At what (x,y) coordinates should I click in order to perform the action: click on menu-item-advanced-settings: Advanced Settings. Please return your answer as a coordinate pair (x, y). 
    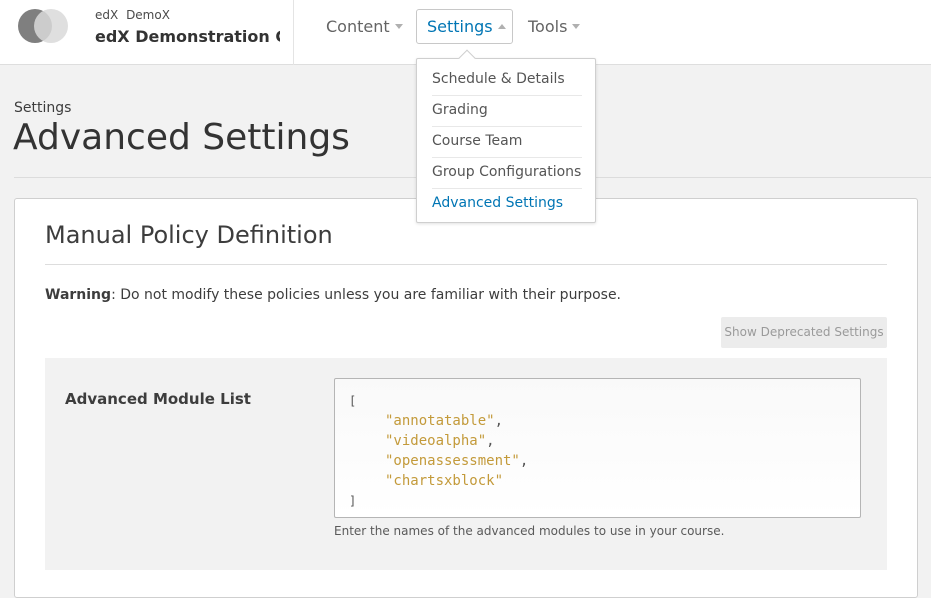
    Looking at the image, I should click on (507, 204).